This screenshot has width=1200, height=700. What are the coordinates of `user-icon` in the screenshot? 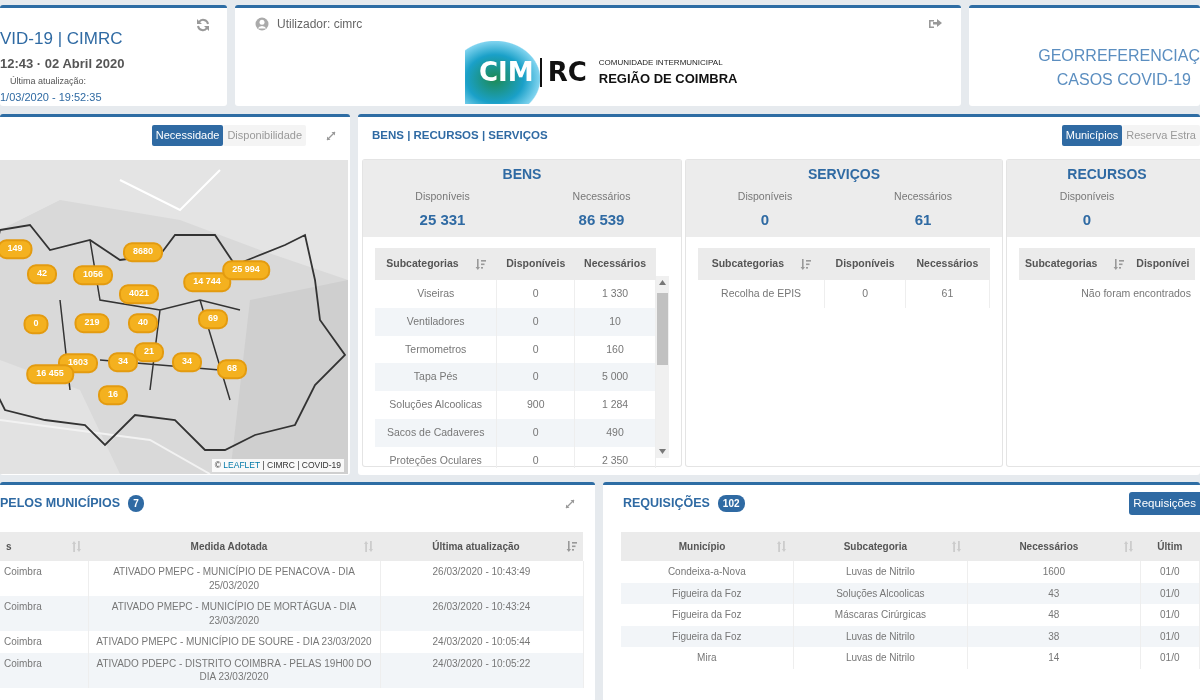 It's located at (262, 24).